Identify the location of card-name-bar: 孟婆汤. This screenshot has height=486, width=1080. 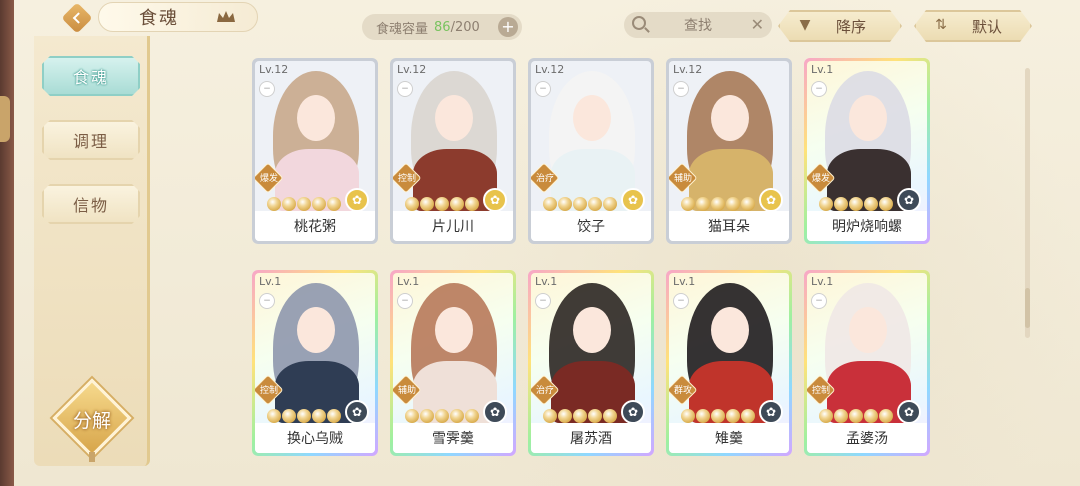
(867, 438).